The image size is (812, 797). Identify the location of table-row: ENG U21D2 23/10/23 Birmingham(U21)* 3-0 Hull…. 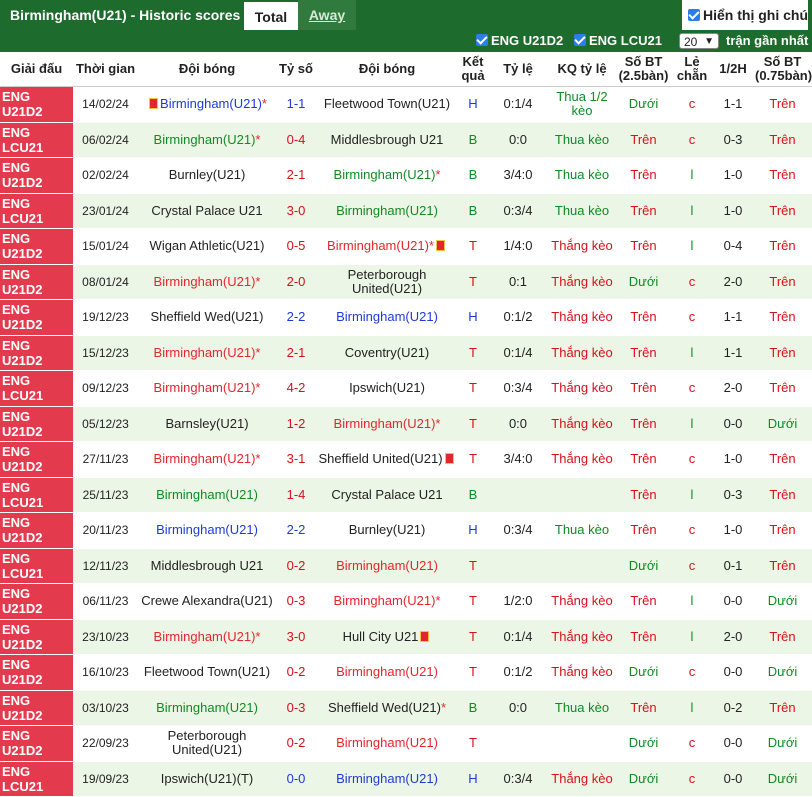
(406, 637).